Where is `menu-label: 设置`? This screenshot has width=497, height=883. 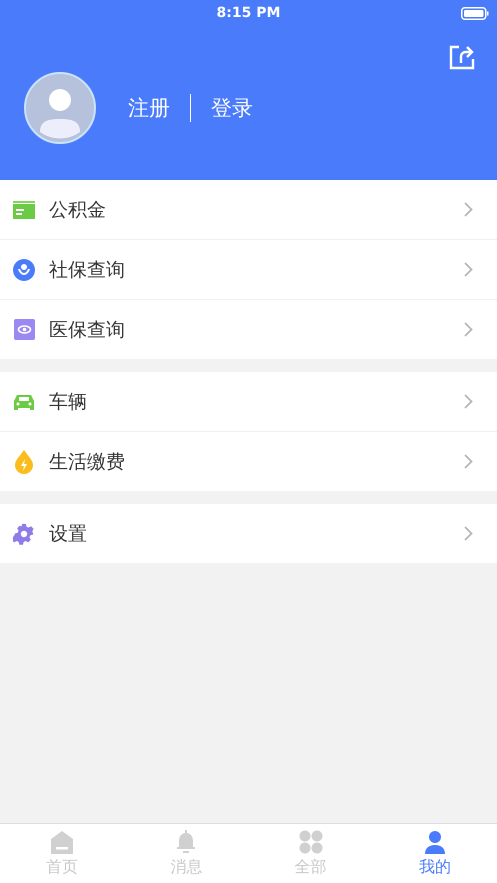 menu-label: 设置 is located at coordinates (68, 534).